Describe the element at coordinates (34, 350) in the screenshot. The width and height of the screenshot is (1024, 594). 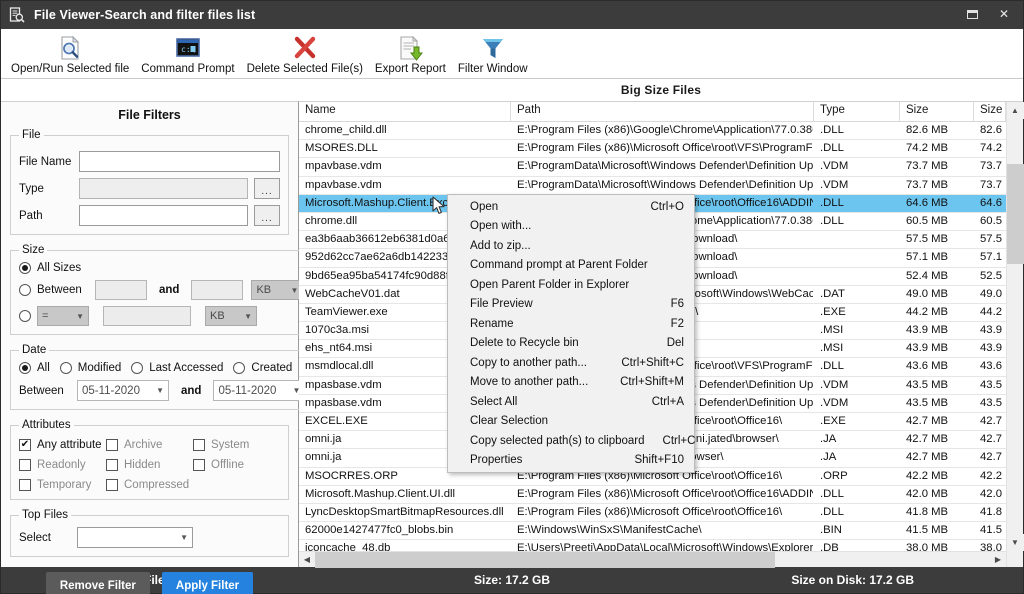
I see `date-group-legend: Date` at that location.